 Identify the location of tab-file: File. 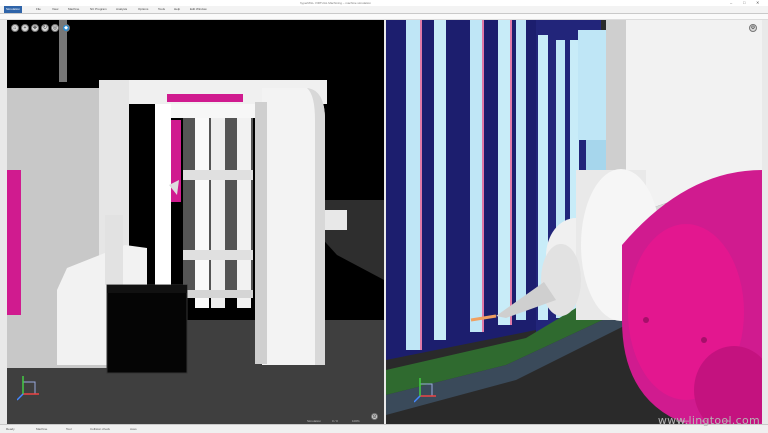
(38, 9).